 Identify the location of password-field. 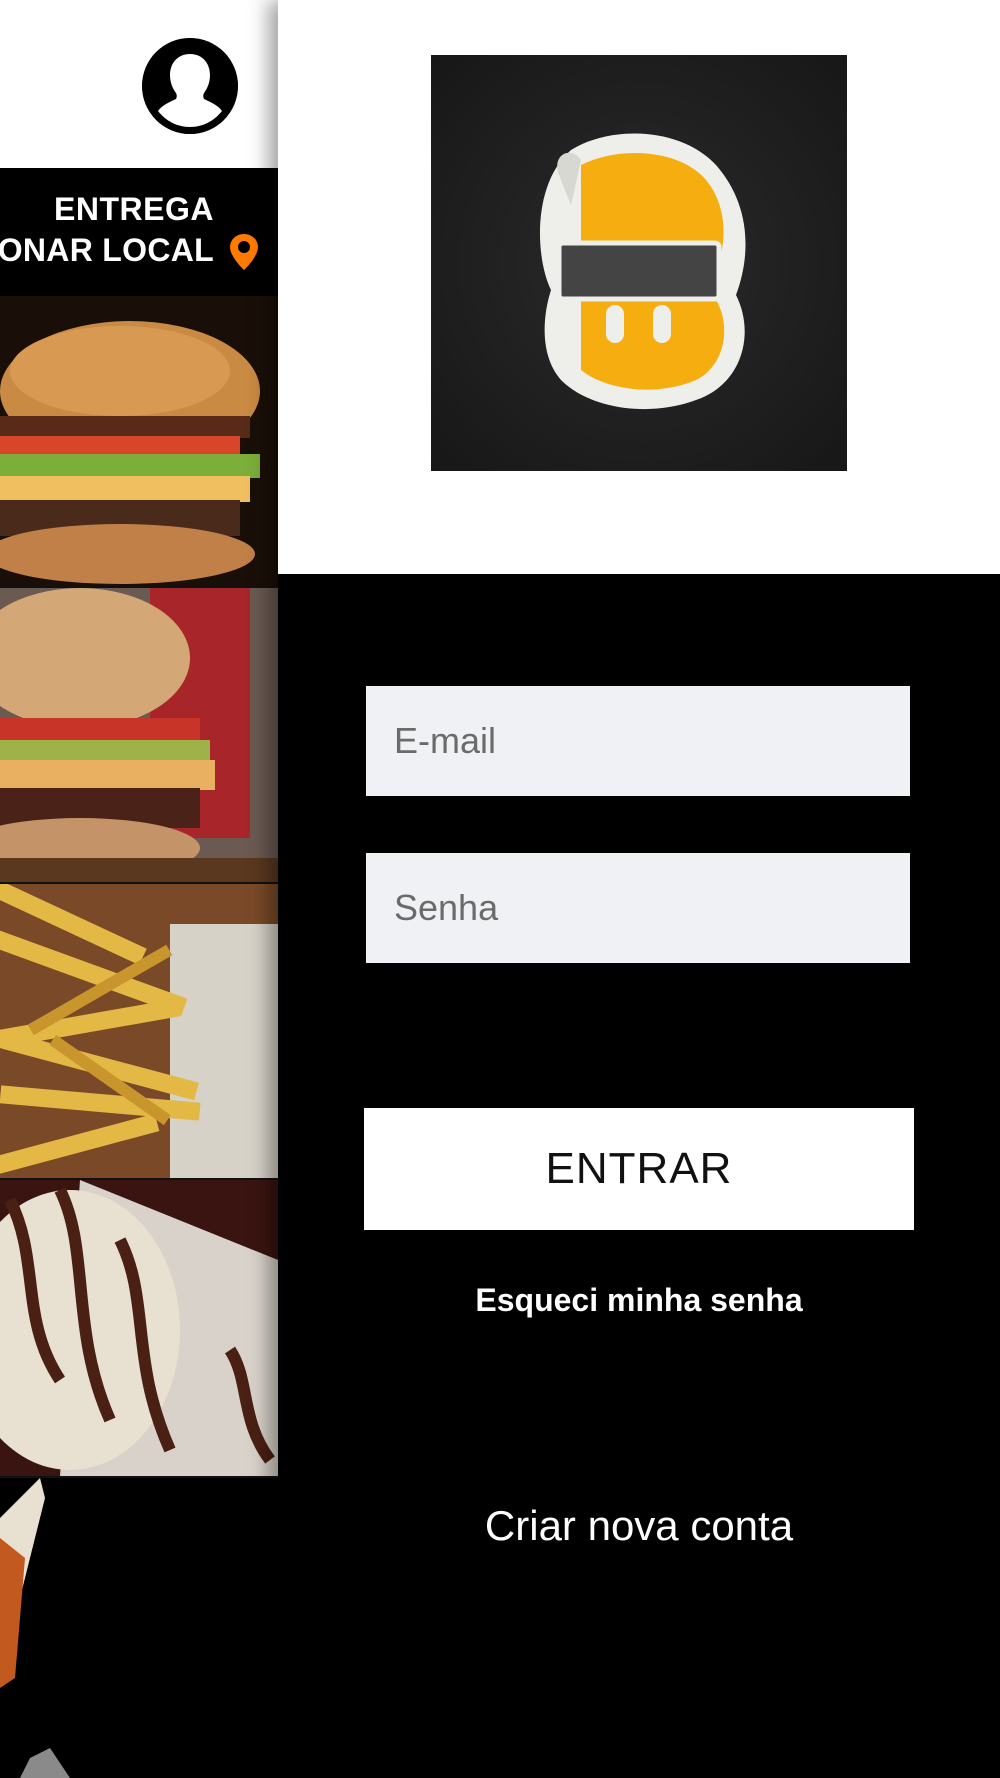
(638, 908).